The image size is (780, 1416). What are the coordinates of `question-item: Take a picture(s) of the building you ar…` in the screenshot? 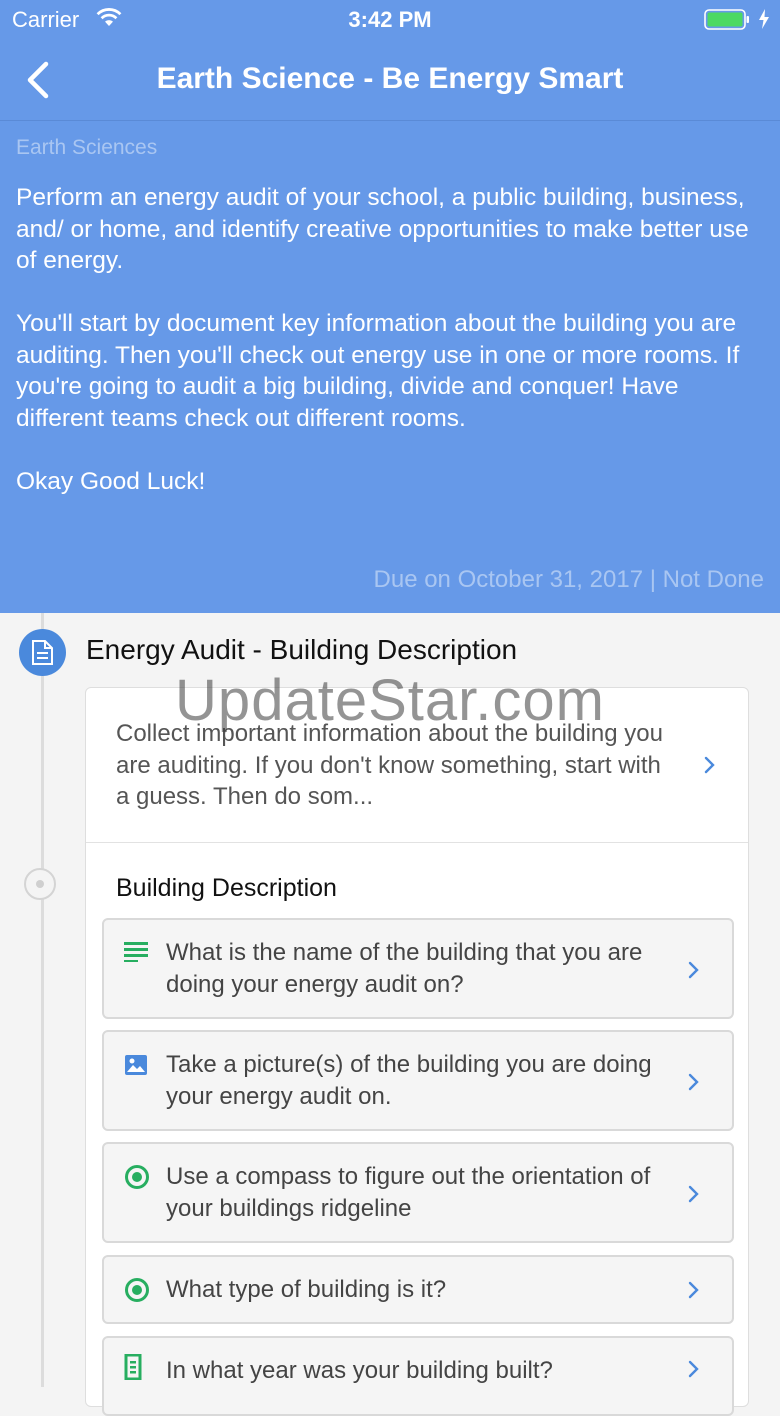 It's located at (418, 1080).